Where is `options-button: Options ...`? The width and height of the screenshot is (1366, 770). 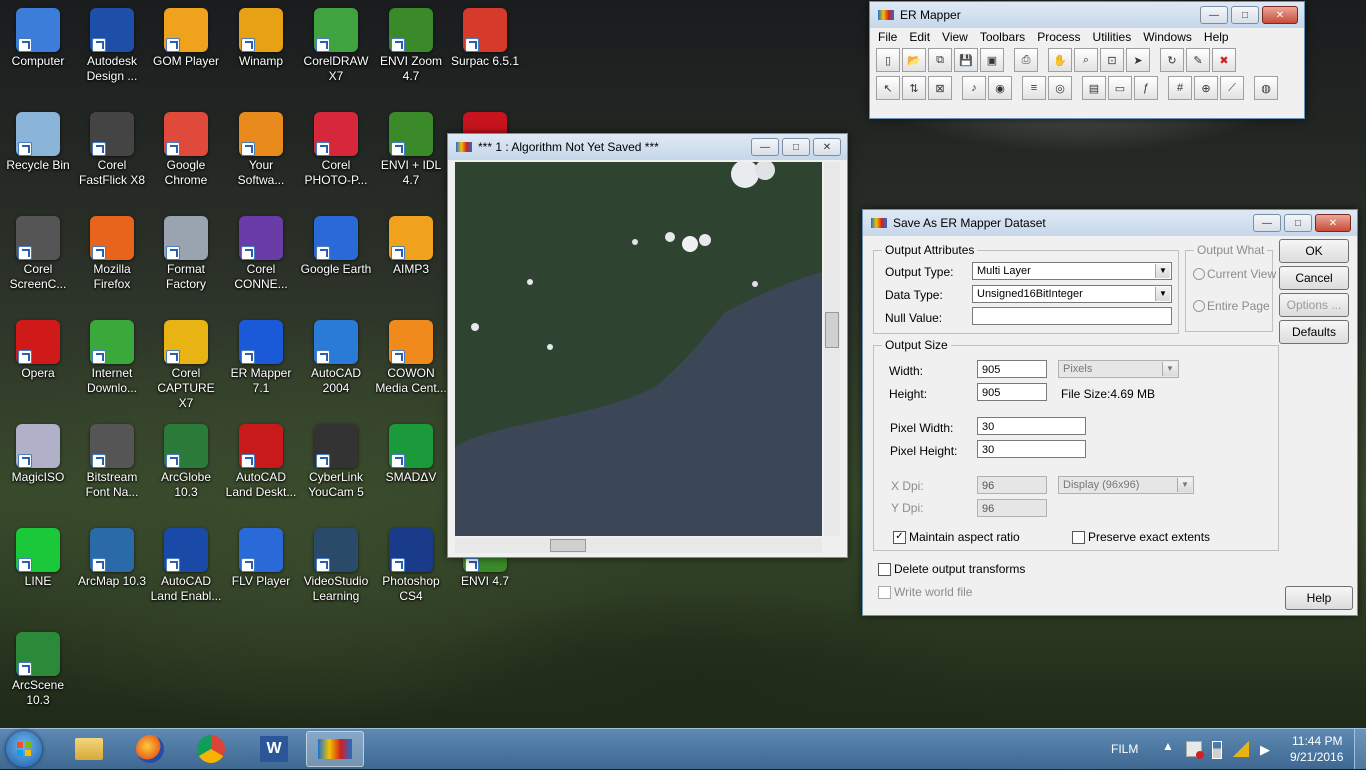
options-button: Options ... is located at coordinates (1314, 305).